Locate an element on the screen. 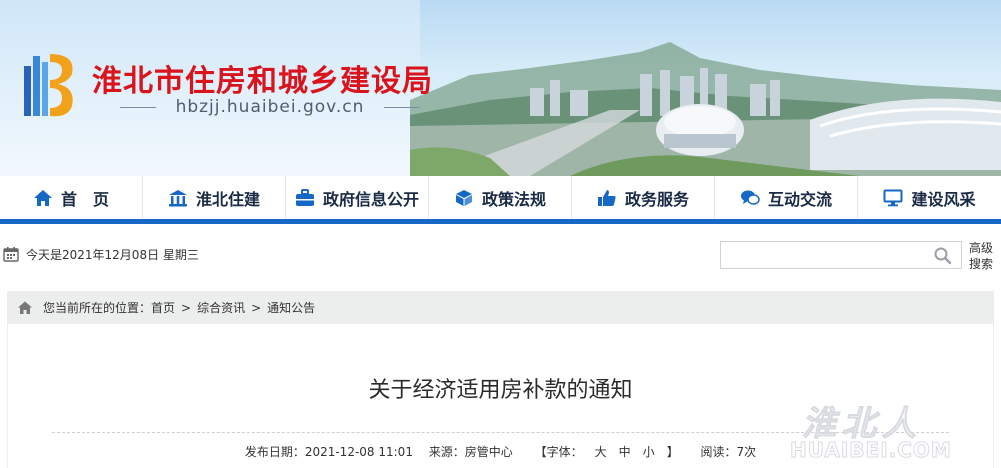 Image resolution: width=1001 pixels, height=468 pixels. nav-item-label: 建设风采 is located at coordinates (943, 199).